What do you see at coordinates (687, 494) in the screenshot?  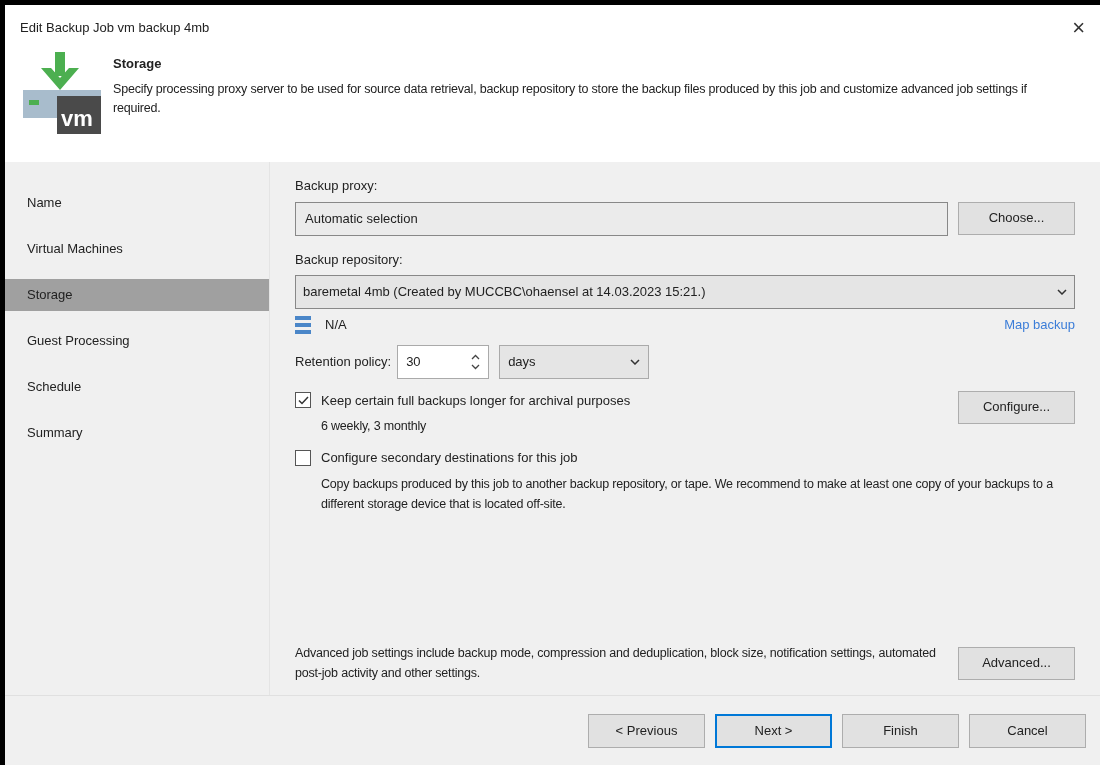 I see `option-detail: Copy backups produced by this job to another backup repository, or tape. We recommend to make at least one copy of your backups to a different storage device that is located off-site.` at bounding box center [687, 494].